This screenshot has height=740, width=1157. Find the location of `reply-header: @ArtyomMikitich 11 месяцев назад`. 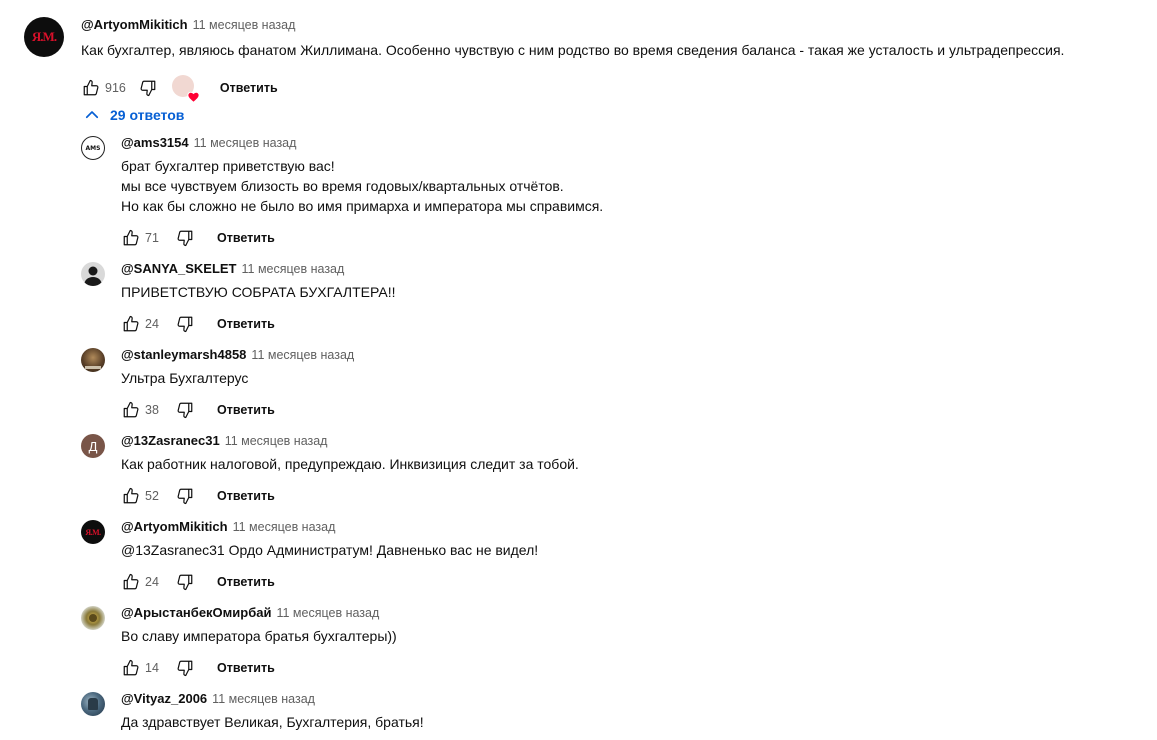

reply-header: @ArtyomMikitich 11 месяцев назад is located at coordinates (621, 528).